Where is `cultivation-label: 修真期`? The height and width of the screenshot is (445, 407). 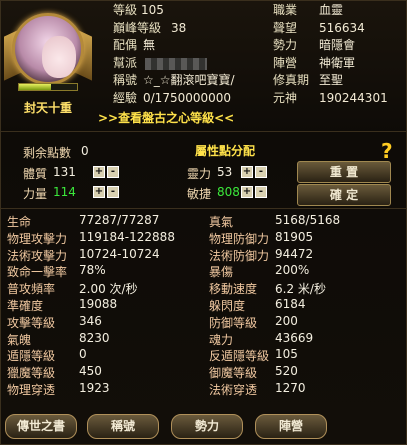 cultivation-label: 修真期 is located at coordinates (291, 80).